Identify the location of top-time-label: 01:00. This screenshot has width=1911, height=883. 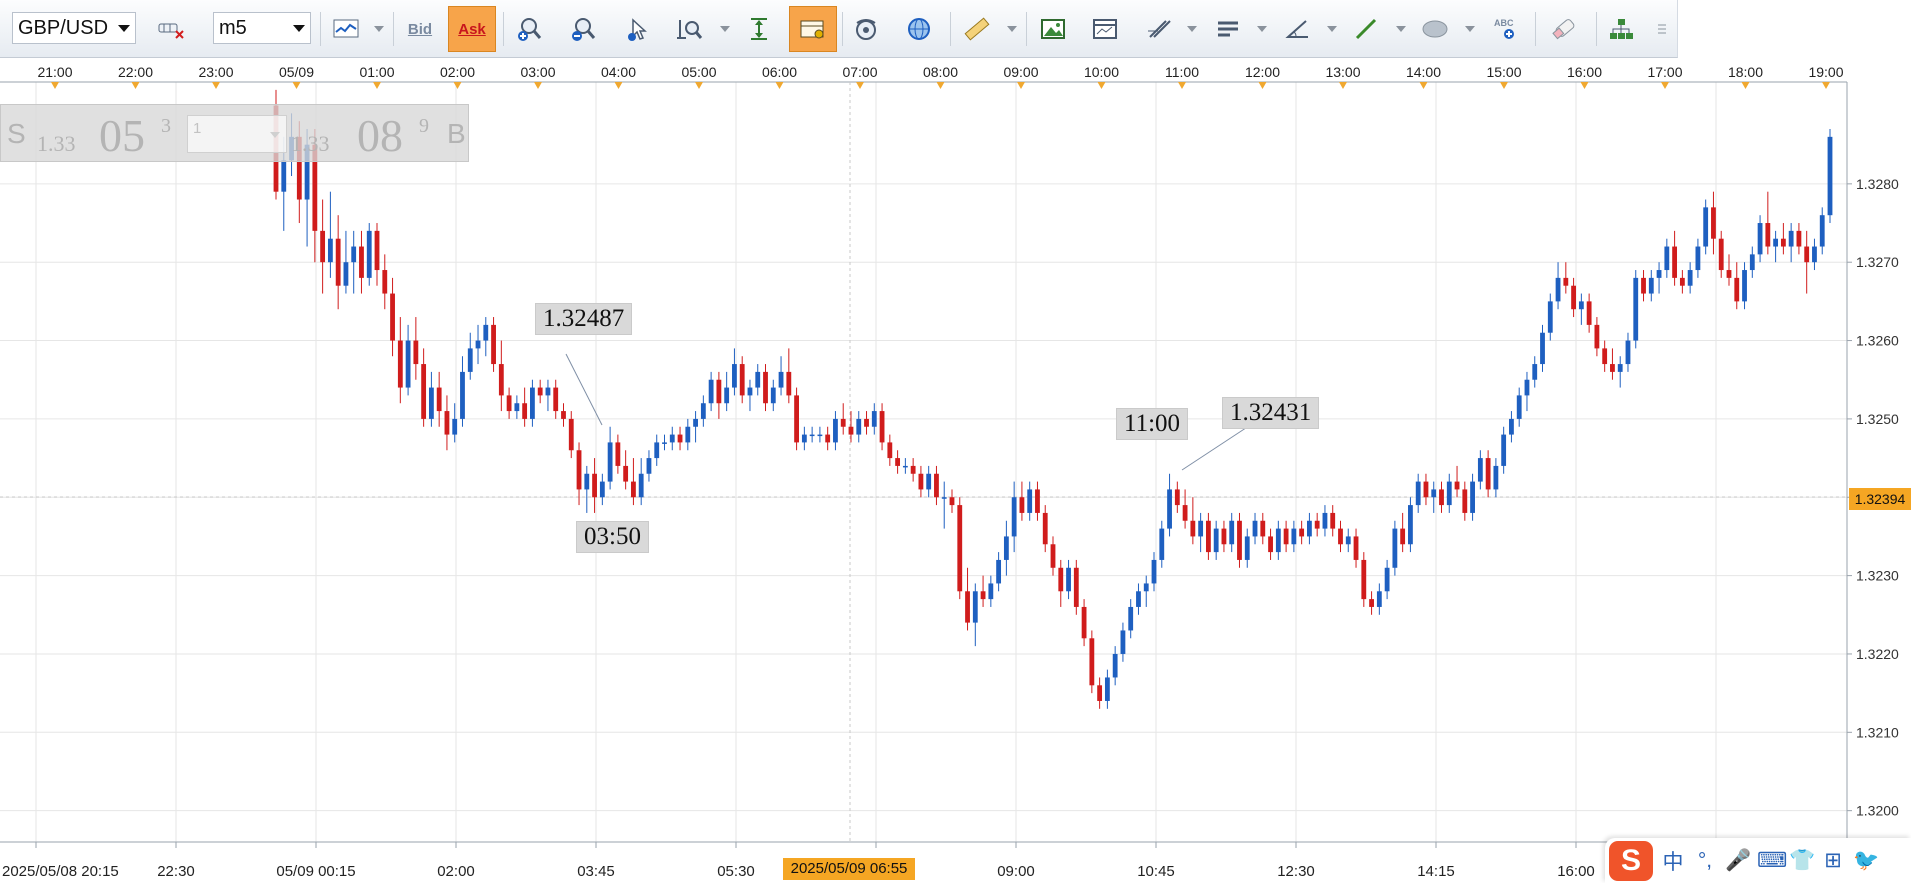
(376, 72).